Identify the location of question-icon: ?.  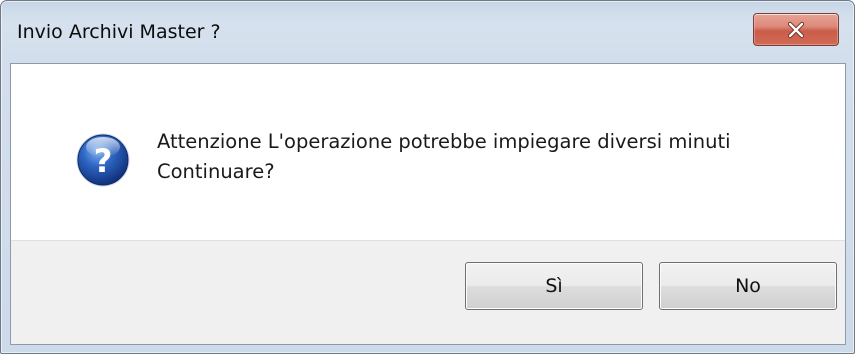
(103, 160).